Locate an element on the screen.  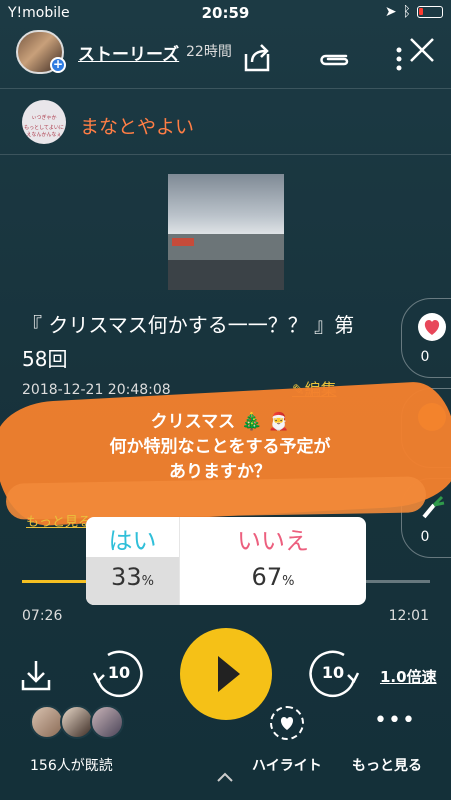
stories-link: ストーリーズ is located at coordinates (128, 52).